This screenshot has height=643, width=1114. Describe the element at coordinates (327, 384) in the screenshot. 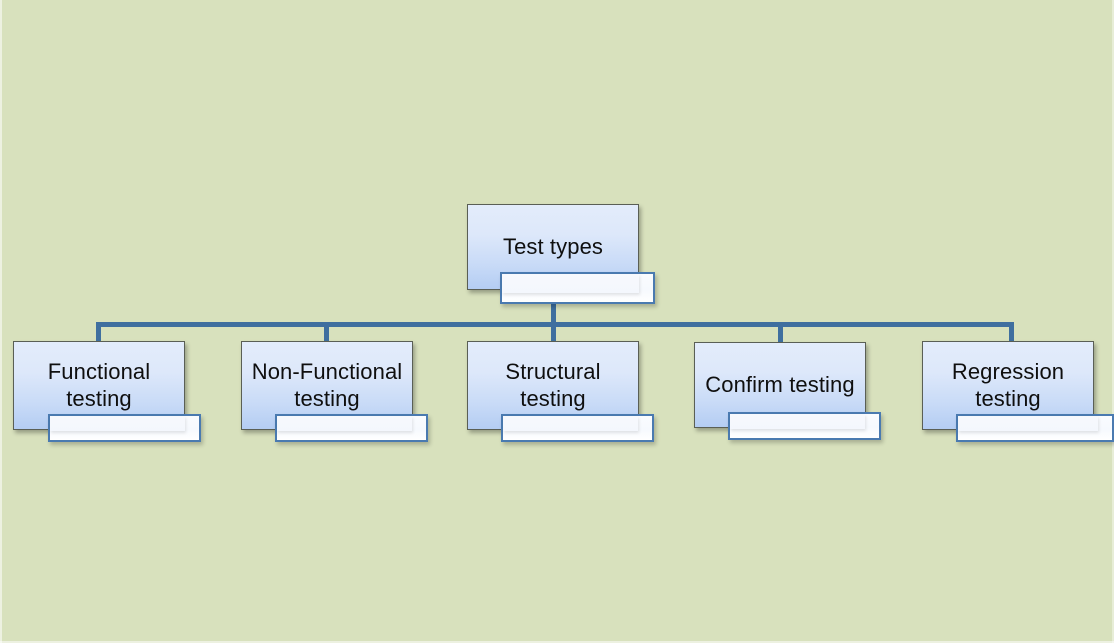

I see `node-label-non-functional-testing: Non-Functional testing` at that location.